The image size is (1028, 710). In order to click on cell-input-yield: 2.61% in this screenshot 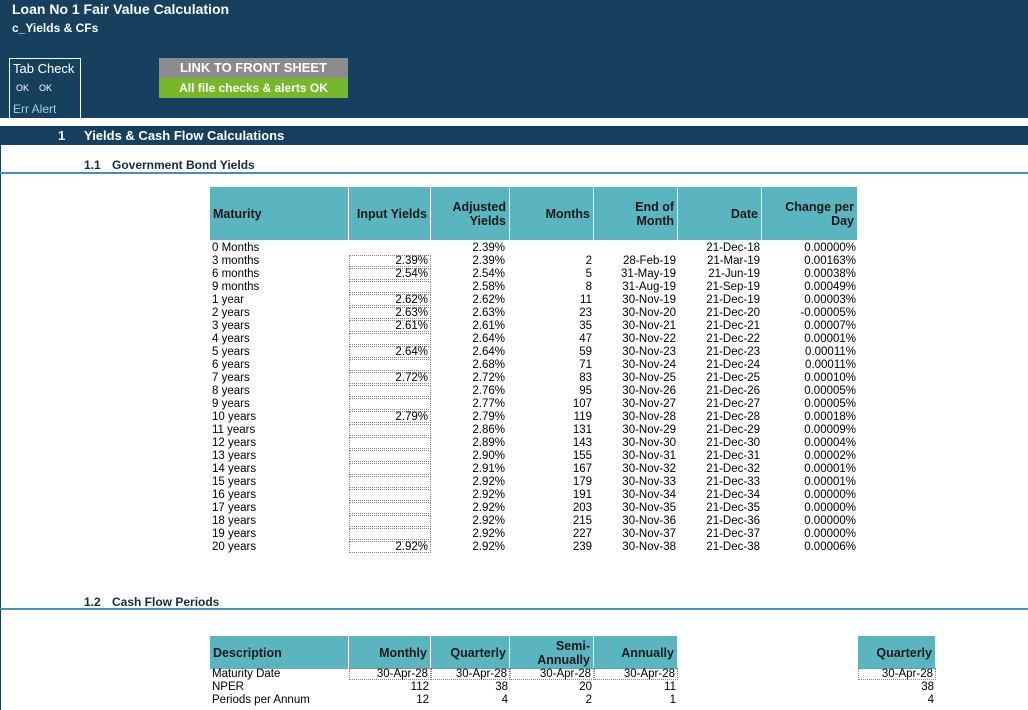, I will do `click(390, 326)`.